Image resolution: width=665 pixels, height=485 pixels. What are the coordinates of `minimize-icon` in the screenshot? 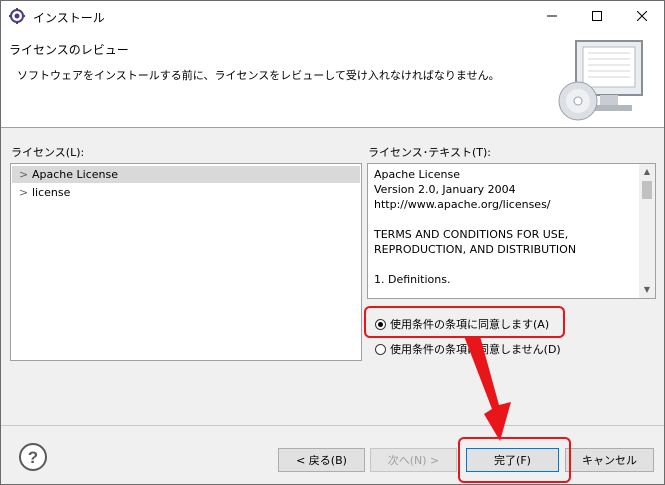 It's located at (551, 16).